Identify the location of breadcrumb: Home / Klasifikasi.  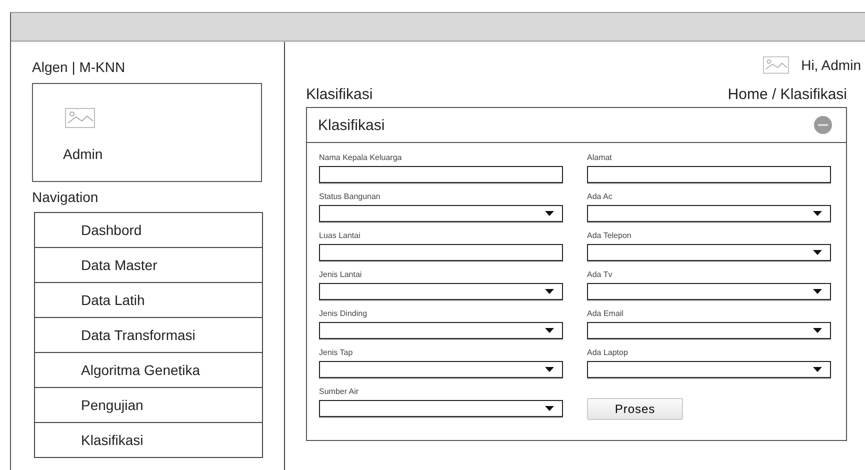
(787, 94).